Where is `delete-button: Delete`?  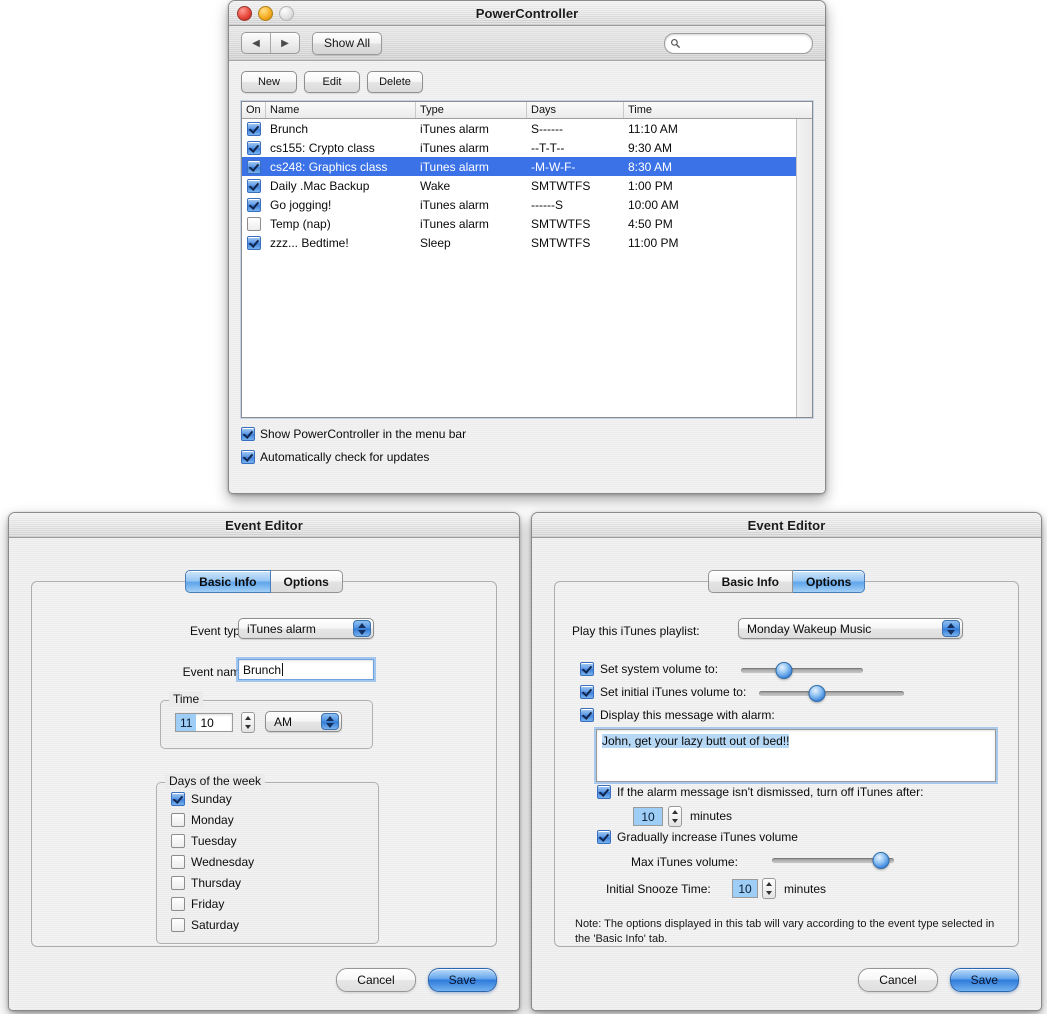
delete-button: Delete is located at coordinates (395, 82).